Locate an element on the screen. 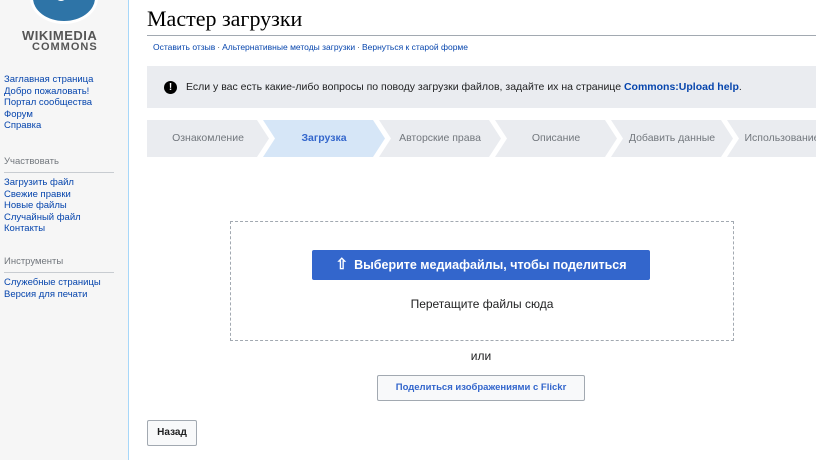 Image resolution: width=816 pixels, height=460 pixels. step-copyright: Авторские права is located at coordinates (440, 138).